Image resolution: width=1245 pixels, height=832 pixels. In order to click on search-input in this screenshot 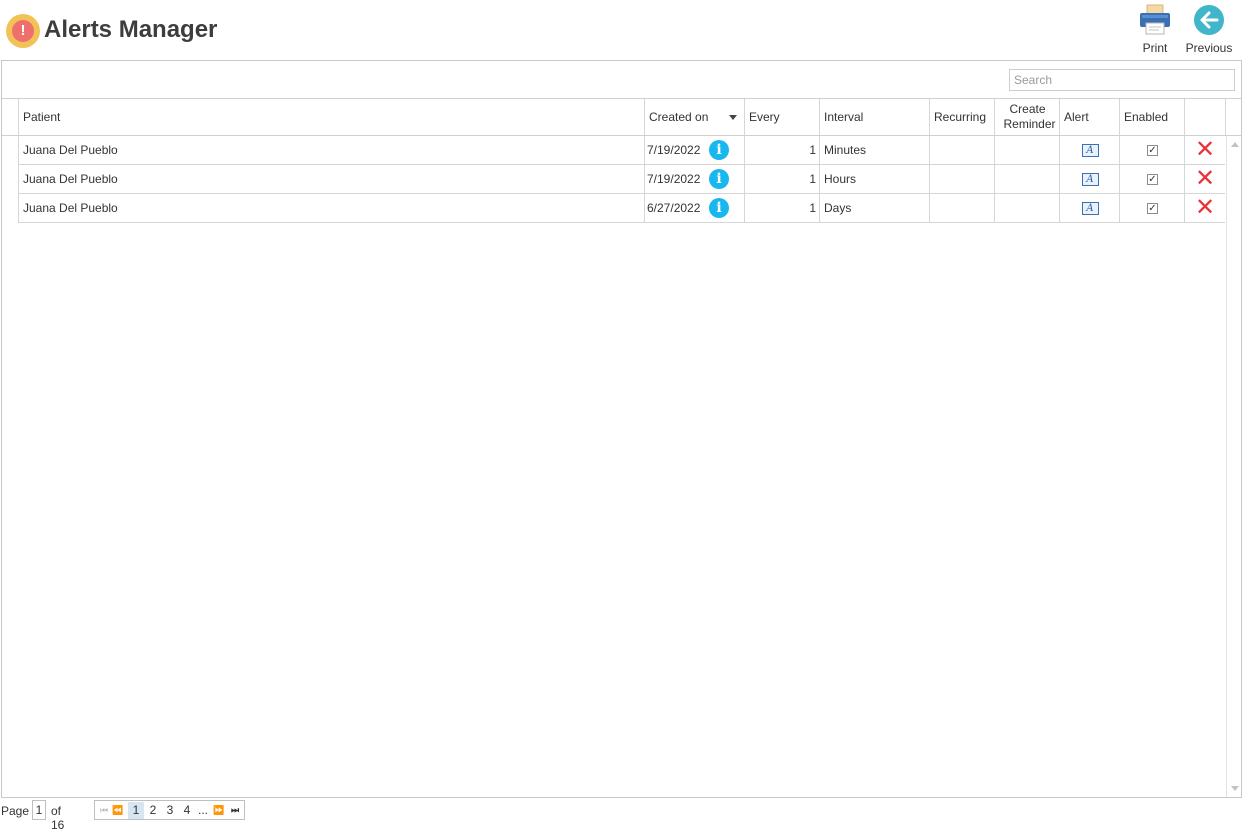, I will do `click(1122, 80)`.